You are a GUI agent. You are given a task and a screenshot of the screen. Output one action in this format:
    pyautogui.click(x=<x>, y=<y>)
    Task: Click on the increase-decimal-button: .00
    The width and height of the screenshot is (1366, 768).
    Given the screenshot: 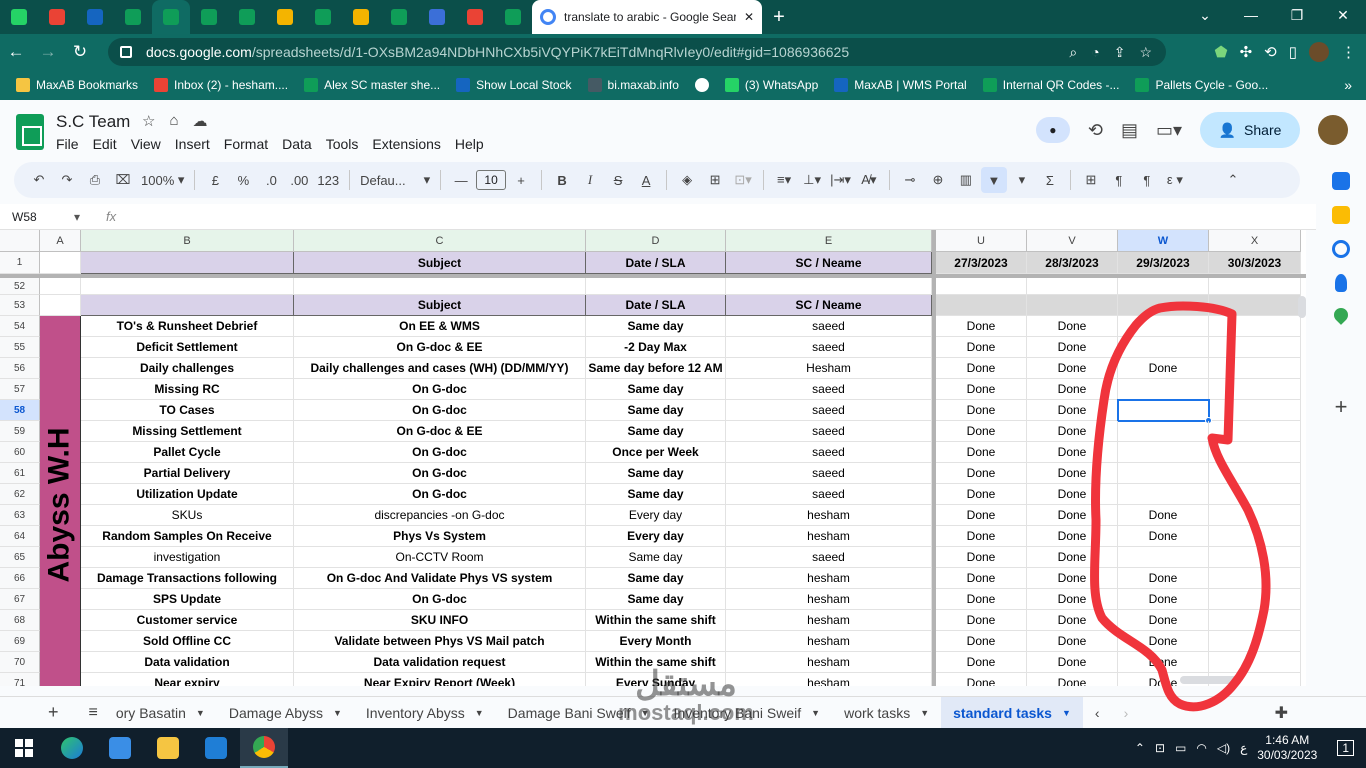 What is the action you would take?
    pyautogui.click(x=299, y=180)
    